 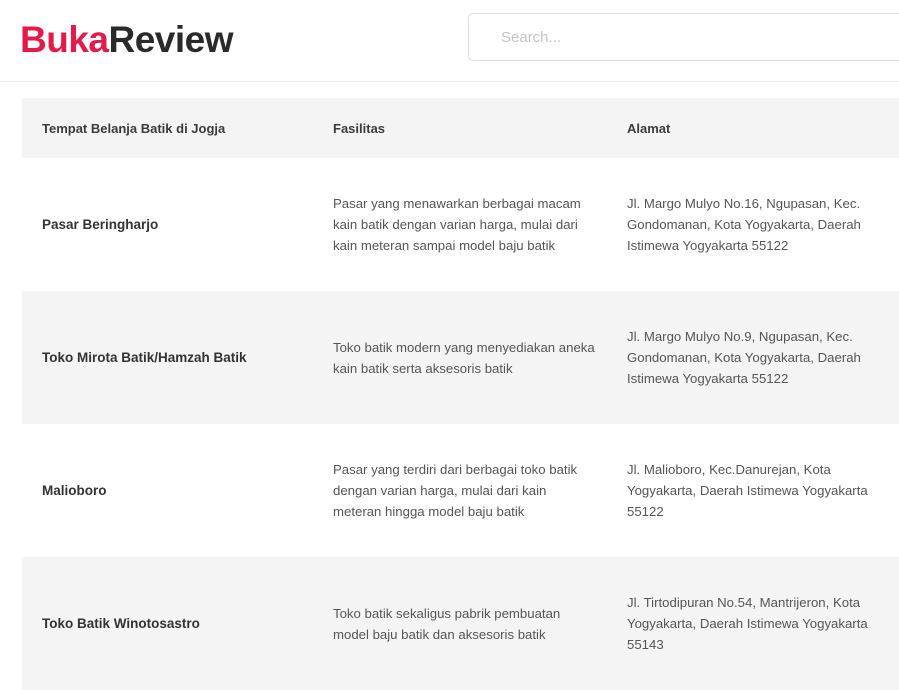 I want to click on site-header: BukaReview, so click(x=449, y=41).